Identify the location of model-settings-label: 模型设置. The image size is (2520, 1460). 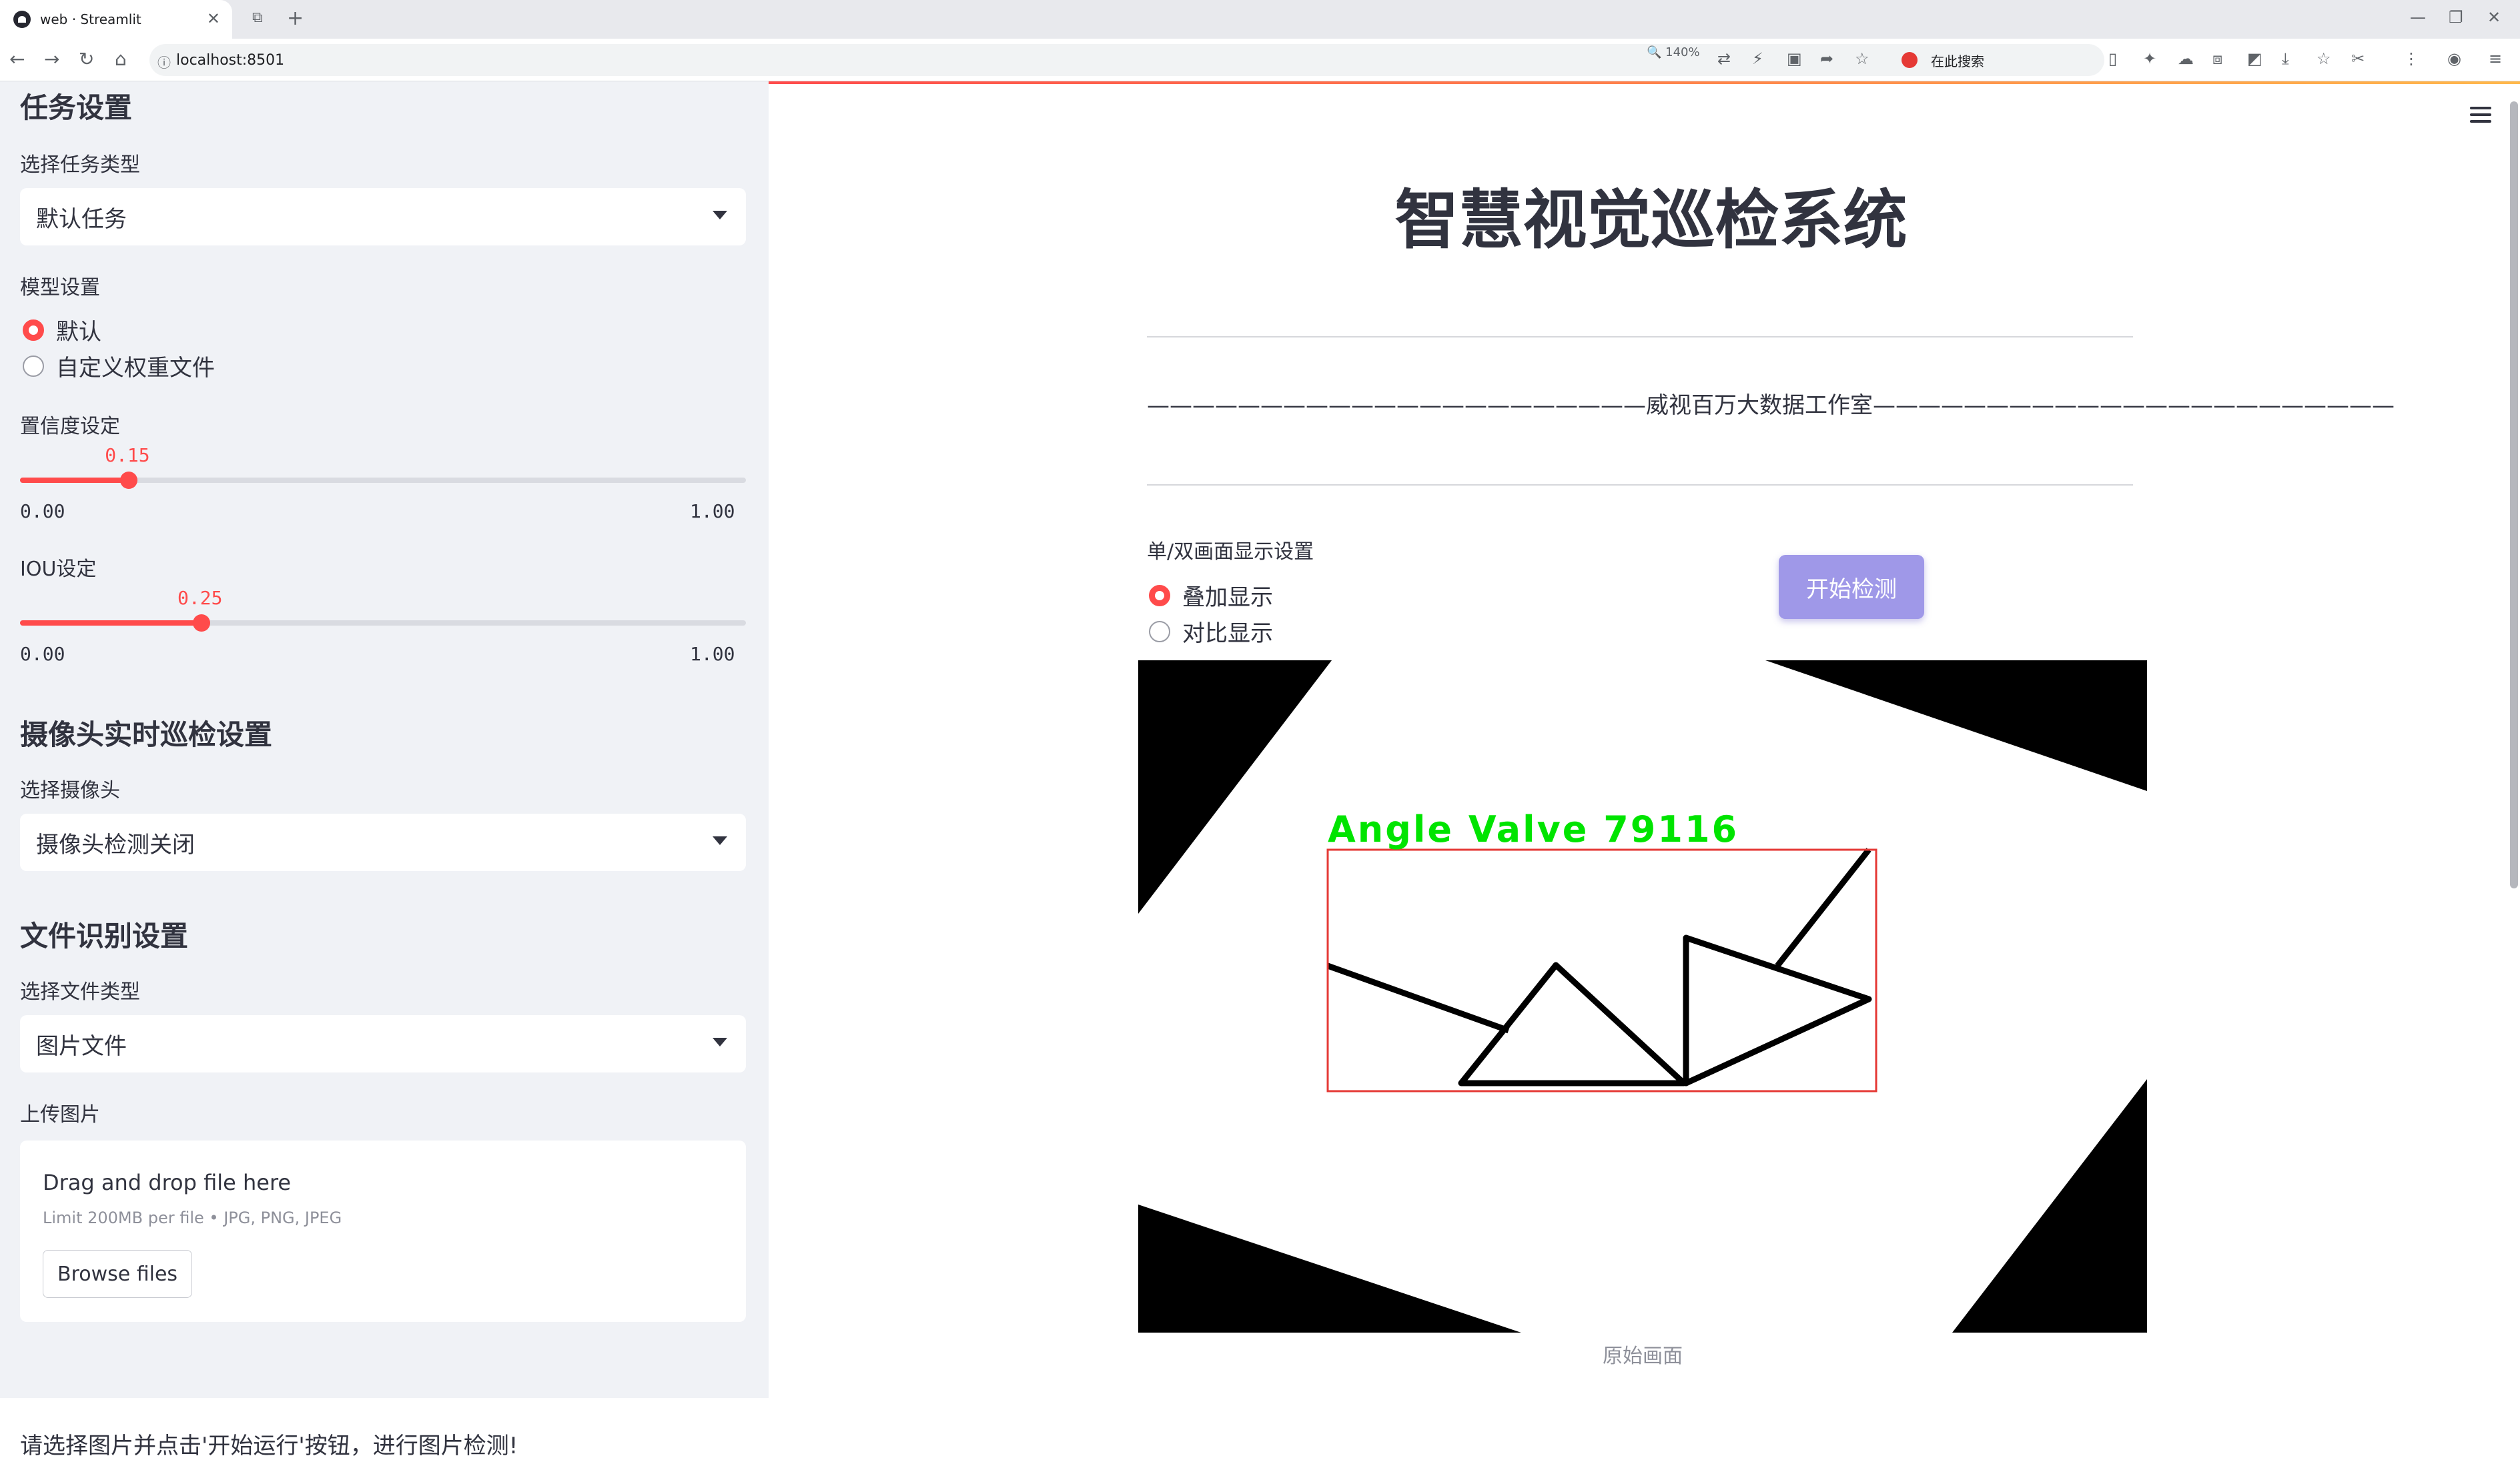
(60, 287).